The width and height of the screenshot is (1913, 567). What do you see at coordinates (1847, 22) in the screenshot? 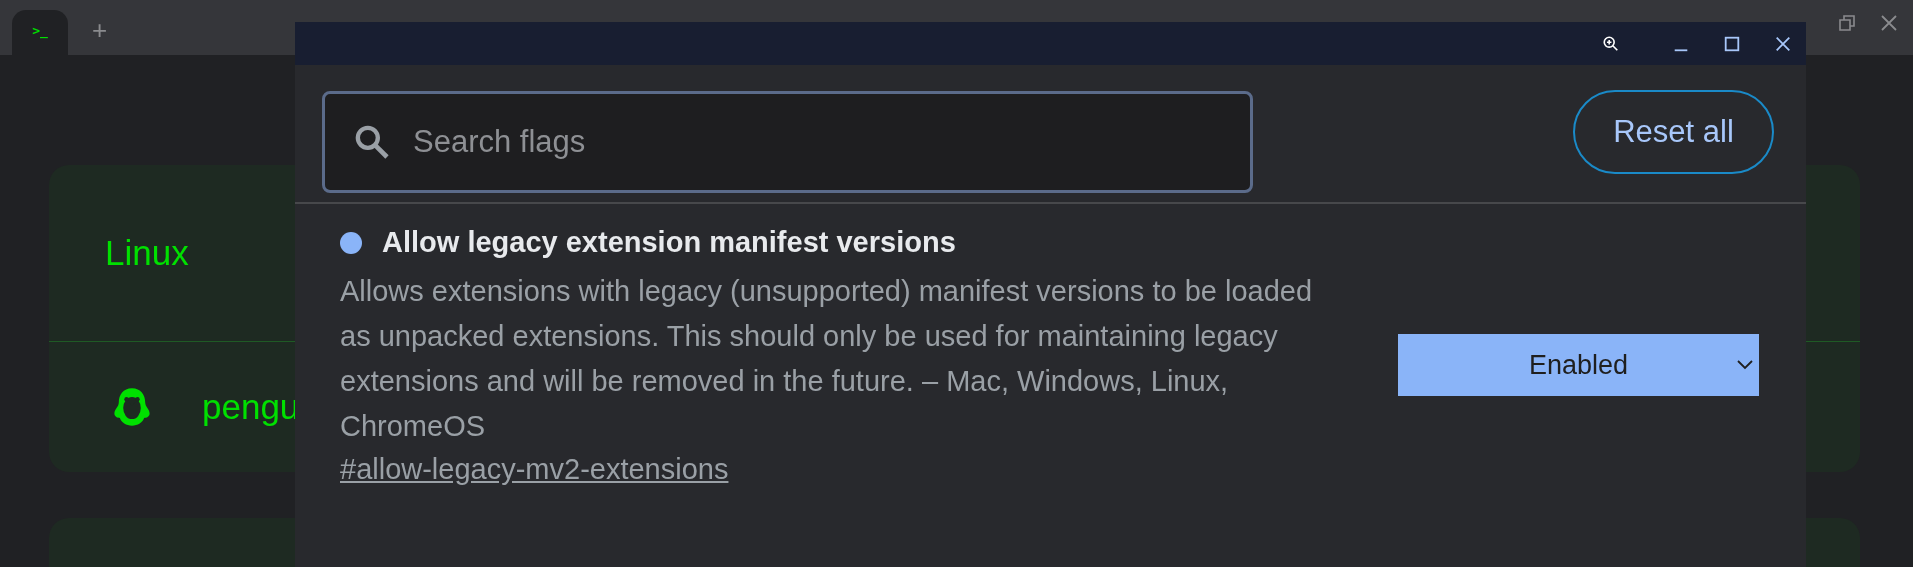
I see `restore-icon` at bounding box center [1847, 22].